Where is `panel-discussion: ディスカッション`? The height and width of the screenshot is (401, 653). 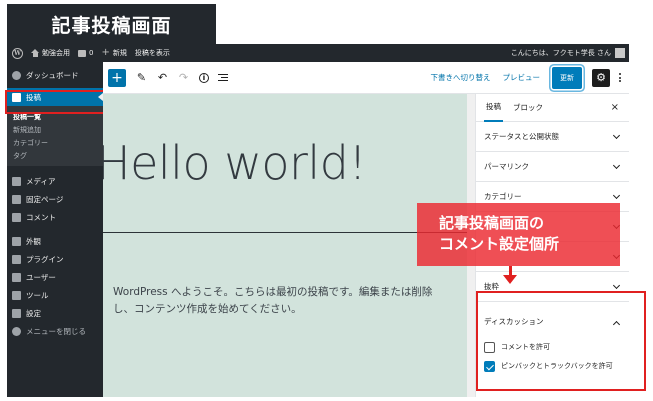 panel-discussion: ディスカッション is located at coordinates (552, 321).